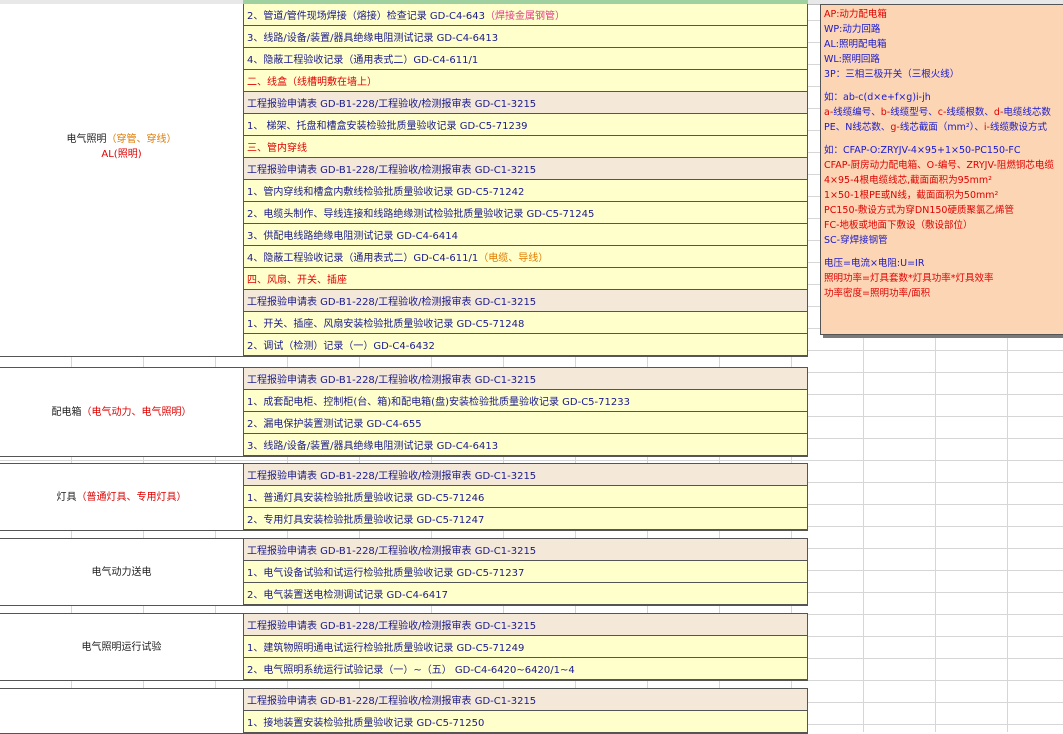 The image size is (1063, 734). What do you see at coordinates (525, 235) in the screenshot?
I see `record-item-row: 3、供配电线路绝缘电阻测试记录 GD-C4-6414` at bounding box center [525, 235].